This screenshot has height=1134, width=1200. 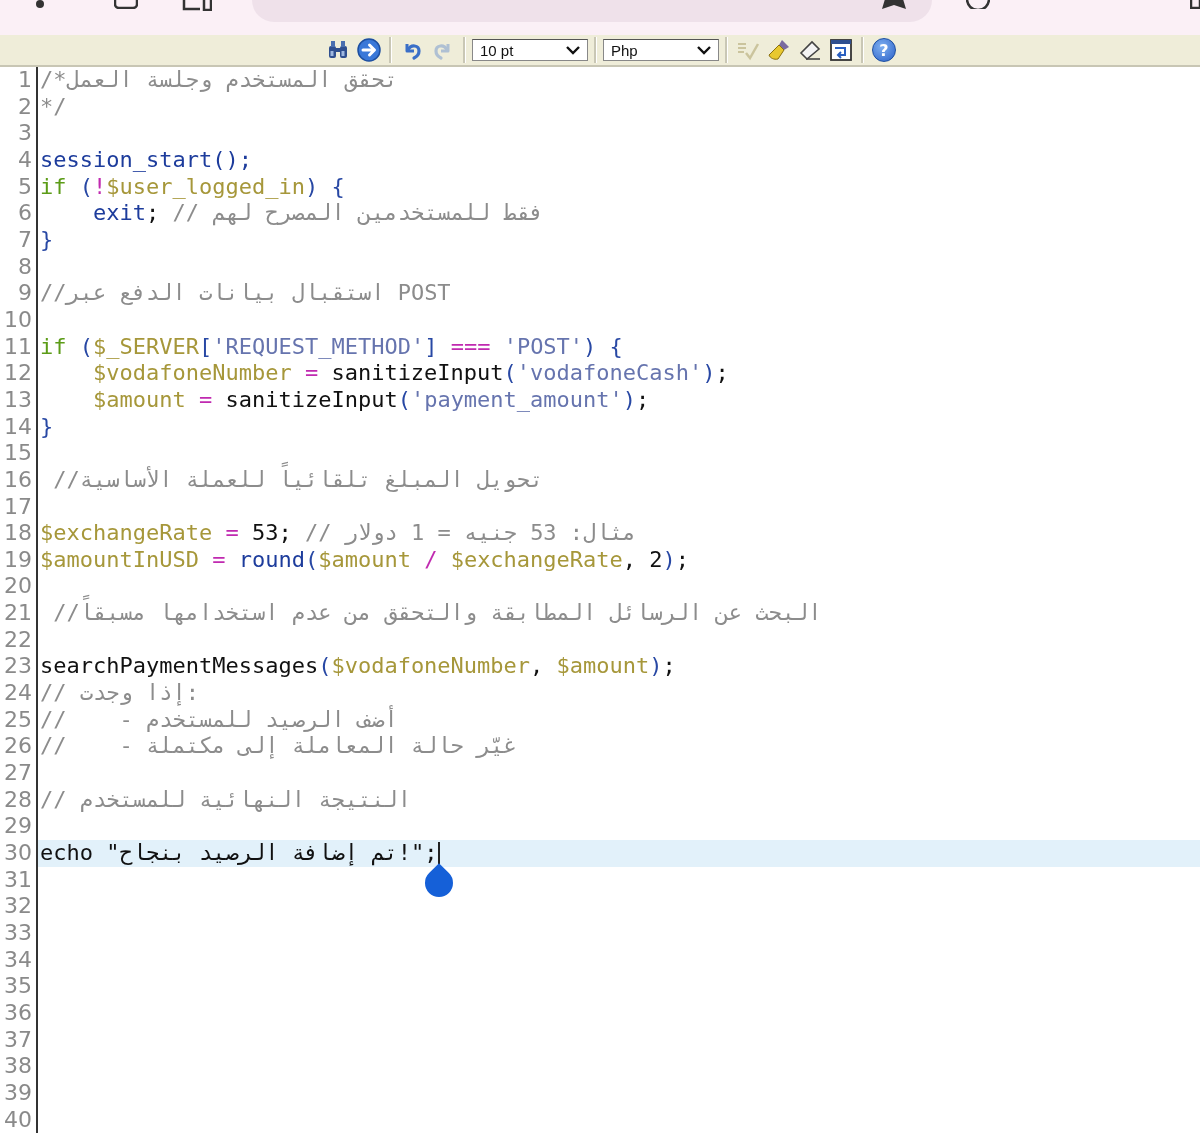 What do you see at coordinates (19, 640) in the screenshot?
I see `line-number: 22` at bounding box center [19, 640].